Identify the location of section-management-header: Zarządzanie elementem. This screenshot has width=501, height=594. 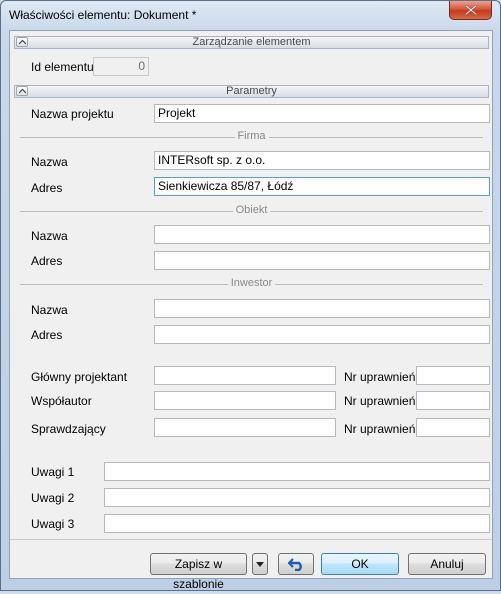
(251, 42).